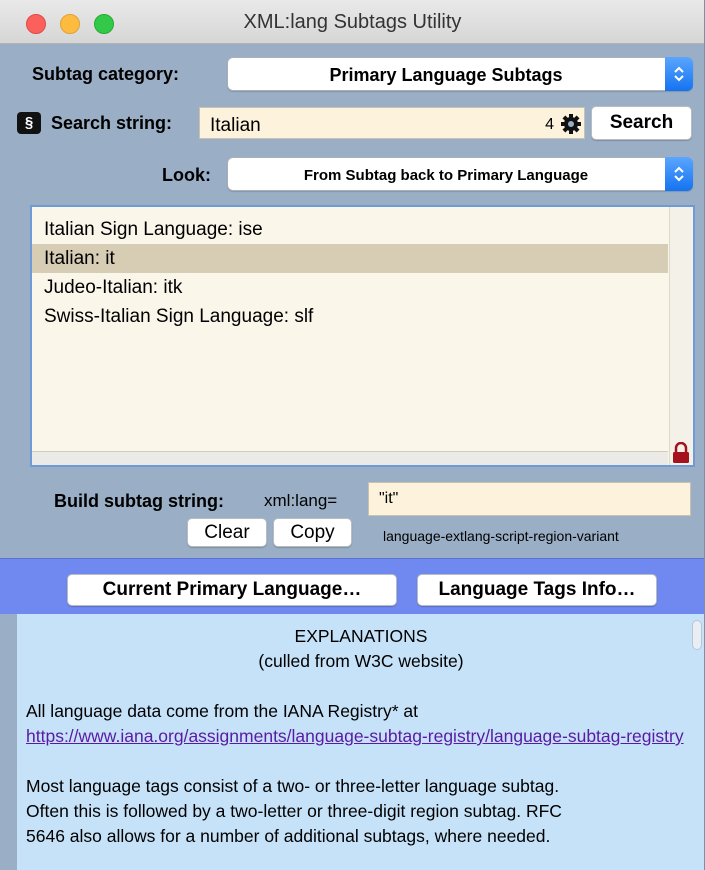 This screenshot has height=870, width=705. I want to click on clear-button: Clear, so click(227, 532).